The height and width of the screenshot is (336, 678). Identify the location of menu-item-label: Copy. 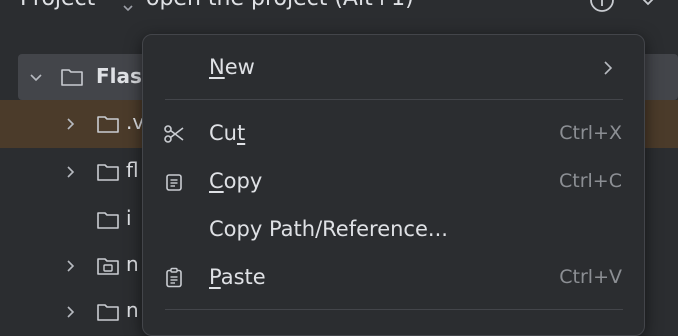
(236, 181).